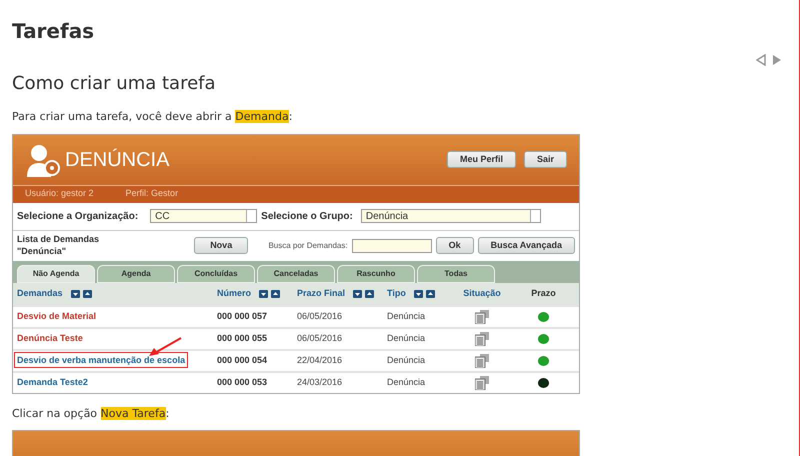 The height and width of the screenshot is (456, 800). What do you see at coordinates (526, 245) in the screenshot?
I see `advanced-search-button: Busca Avançada` at bounding box center [526, 245].